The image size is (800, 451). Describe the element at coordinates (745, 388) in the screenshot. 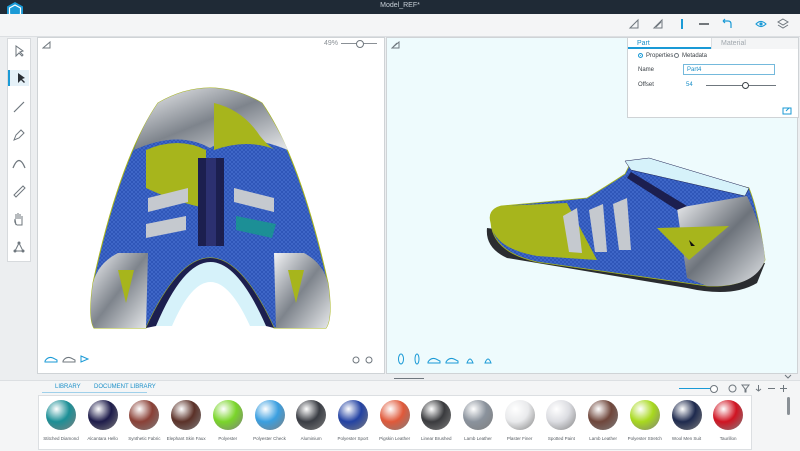

I see `filter-icon` at that location.